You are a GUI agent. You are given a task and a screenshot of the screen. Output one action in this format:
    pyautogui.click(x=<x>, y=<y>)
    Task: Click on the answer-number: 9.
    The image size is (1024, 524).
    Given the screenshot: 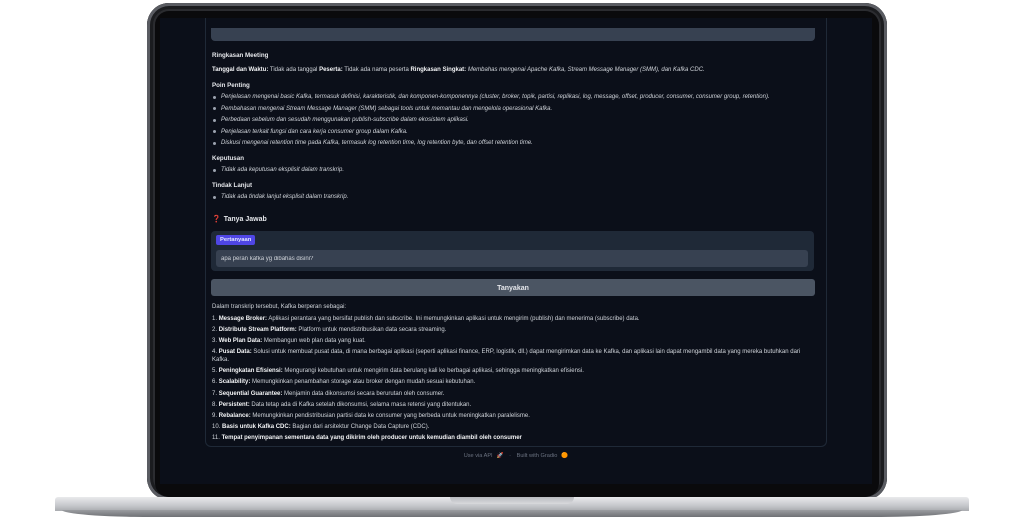 What is the action you would take?
    pyautogui.click(x=215, y=415)
    